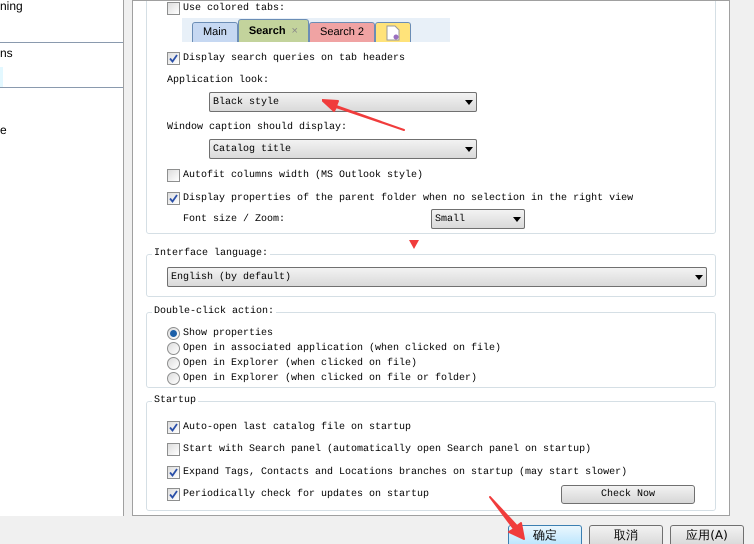  Describe the element at coordinates (61, 8) in the screenshot. I see `sidebar-item: ning` at that location.